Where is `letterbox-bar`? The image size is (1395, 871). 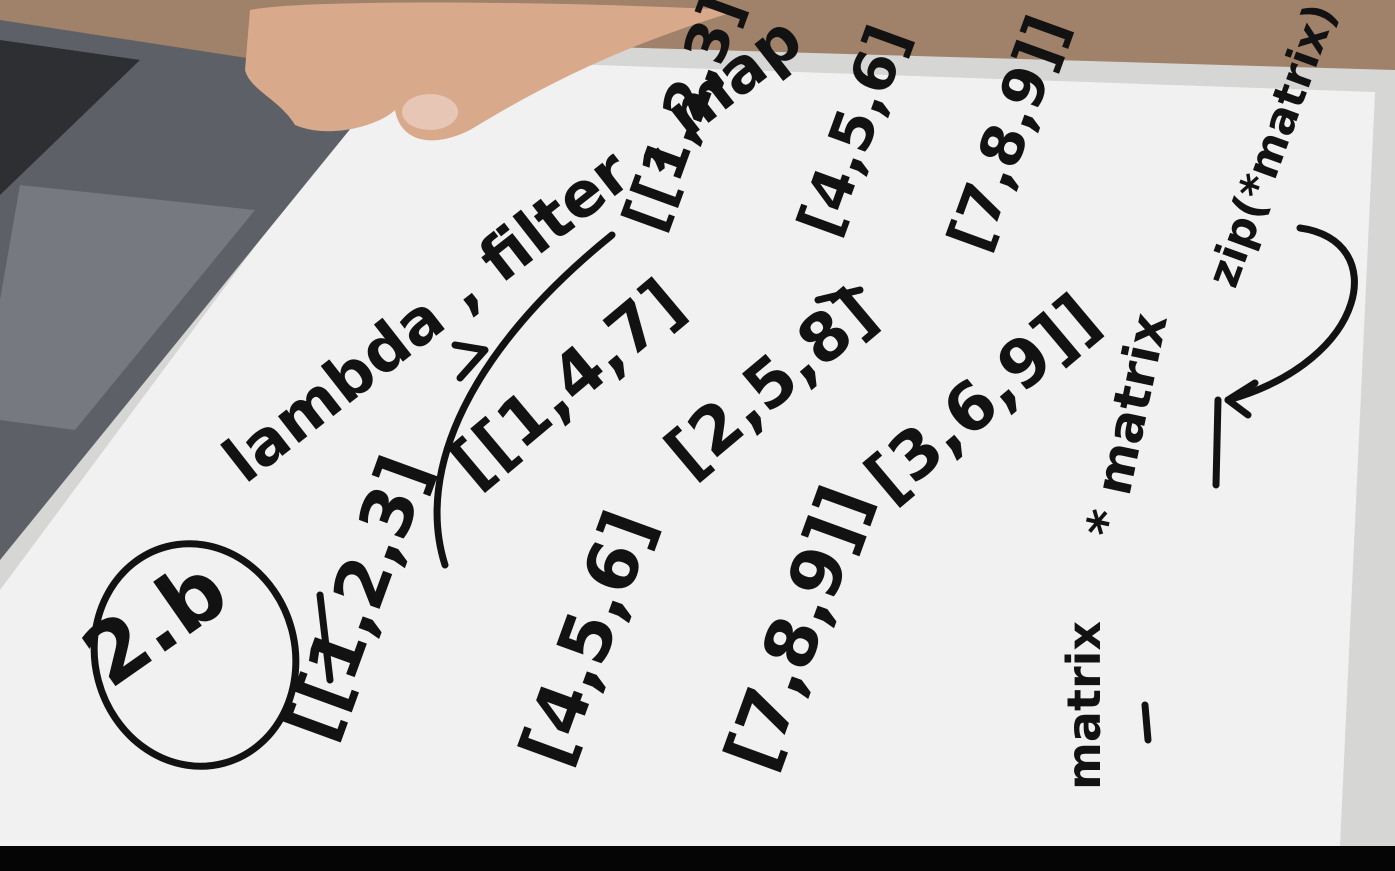
letterbox-bar is located at coordinates (697, 858).